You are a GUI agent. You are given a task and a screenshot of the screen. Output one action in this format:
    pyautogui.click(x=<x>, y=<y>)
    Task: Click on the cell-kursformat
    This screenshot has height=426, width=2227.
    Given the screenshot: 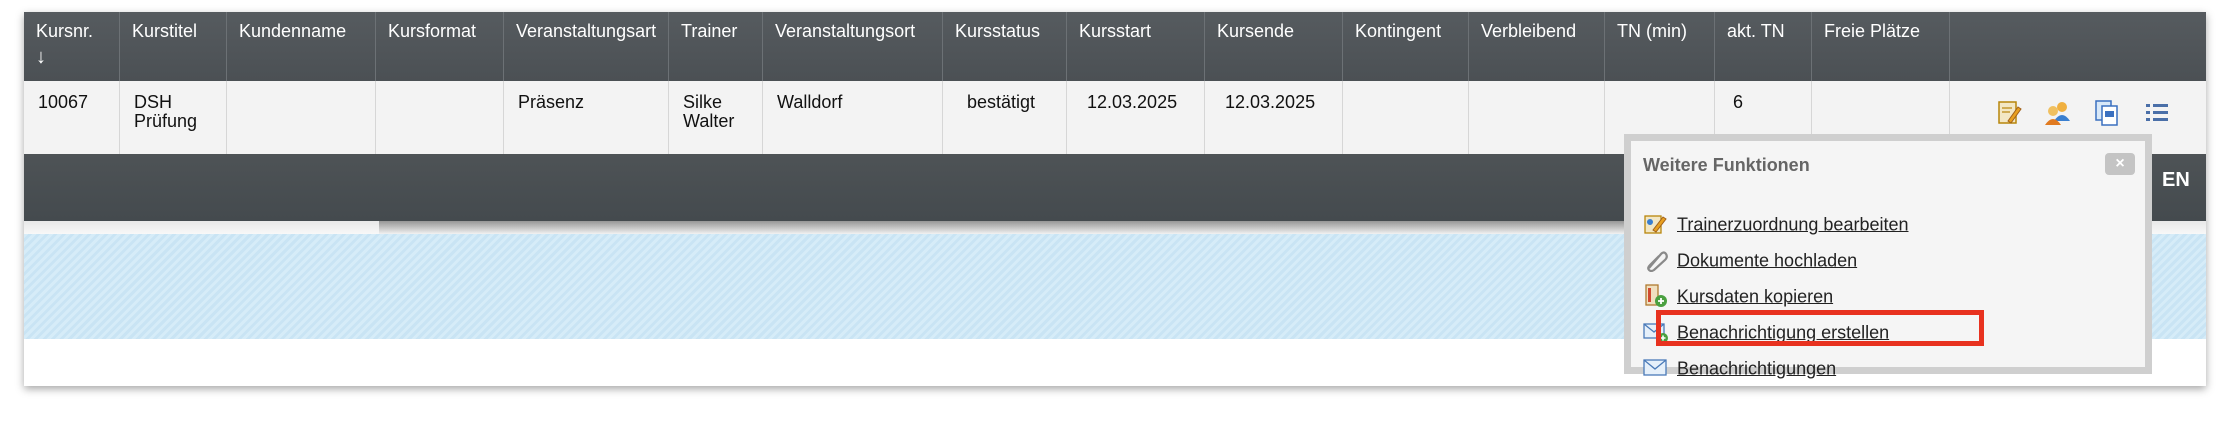 What is the action you would take?
    pyautogui.click(x=440, y=117)
    